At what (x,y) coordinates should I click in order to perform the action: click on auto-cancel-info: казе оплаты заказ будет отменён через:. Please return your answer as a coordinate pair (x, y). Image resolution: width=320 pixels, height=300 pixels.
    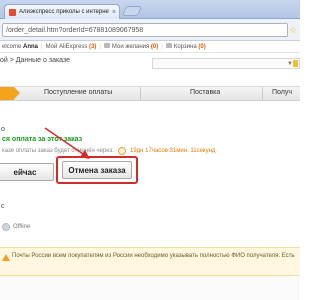
    Looking at the image, I should click on (58, 151).